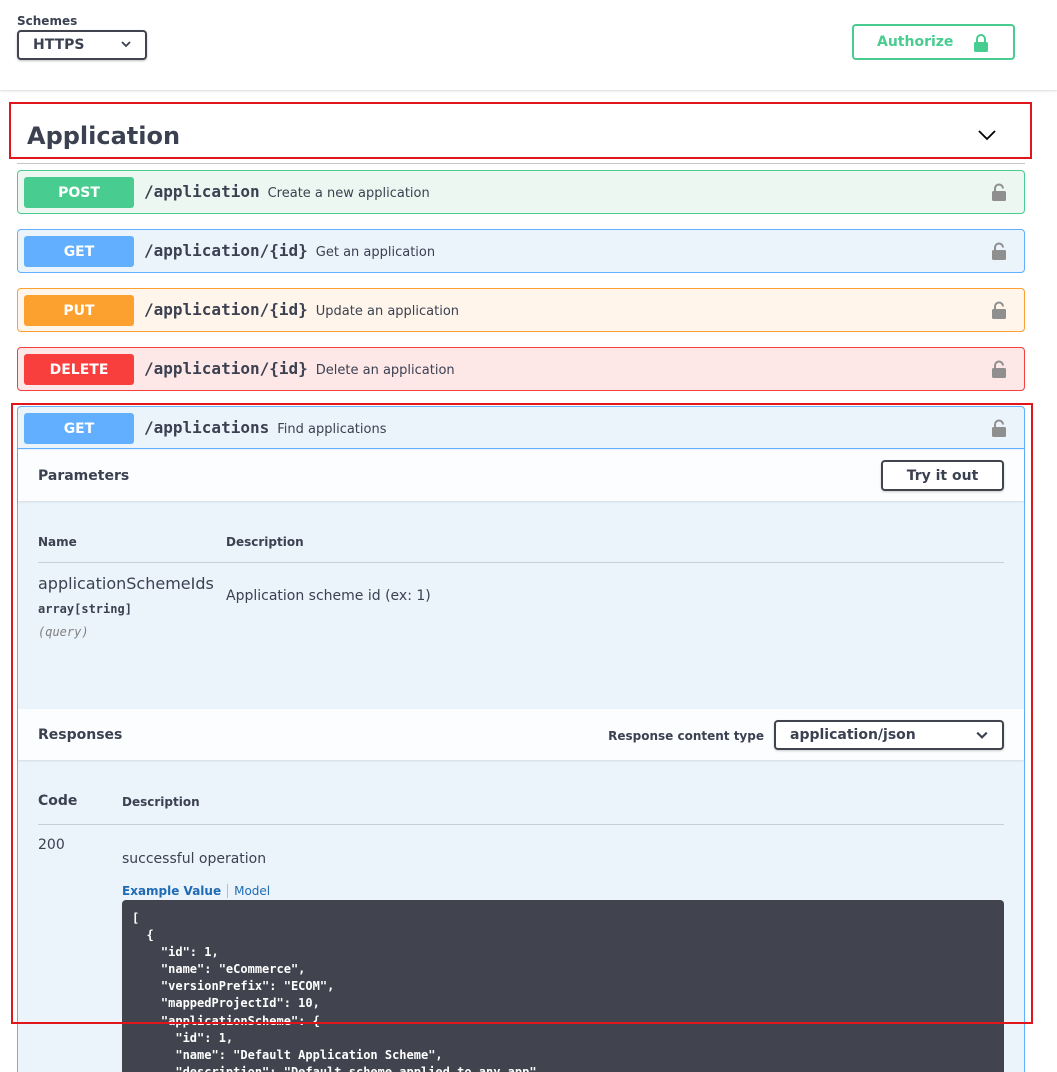  I want to click on operation-description: Get an application, so click(375, 252).